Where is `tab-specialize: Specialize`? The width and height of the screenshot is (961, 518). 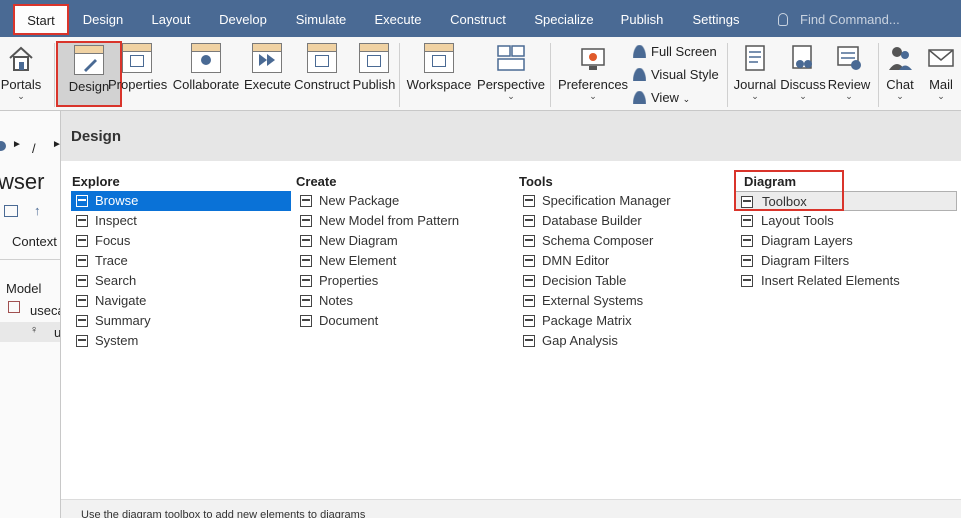 tab-specialize: Specialize is located at coordinates (564, 18).